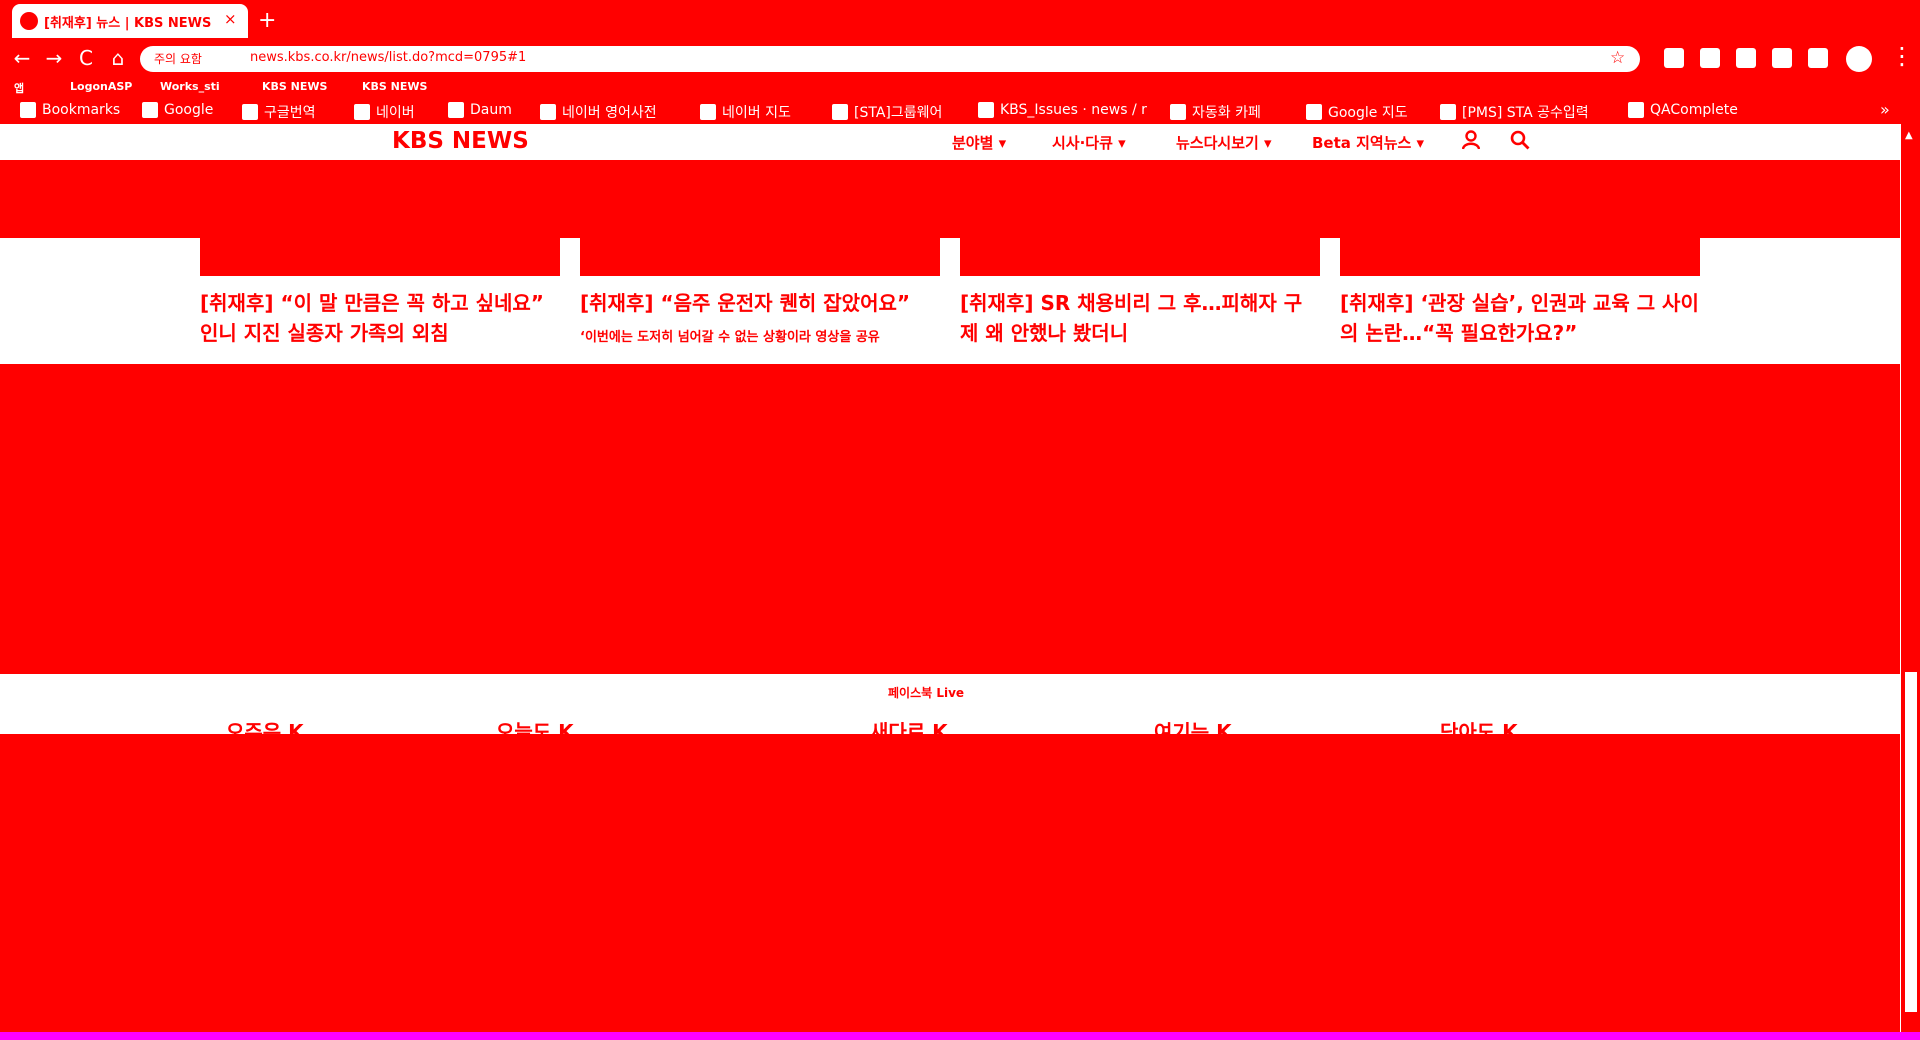 The height and width of the screenshot is (1040, 1920). What do you see at coordinates (760, 303) in the screenshot?
I see `article-title: [취재후] “음주 운전자 퀜히 잡았어요”` at bounding box center [760, 303].